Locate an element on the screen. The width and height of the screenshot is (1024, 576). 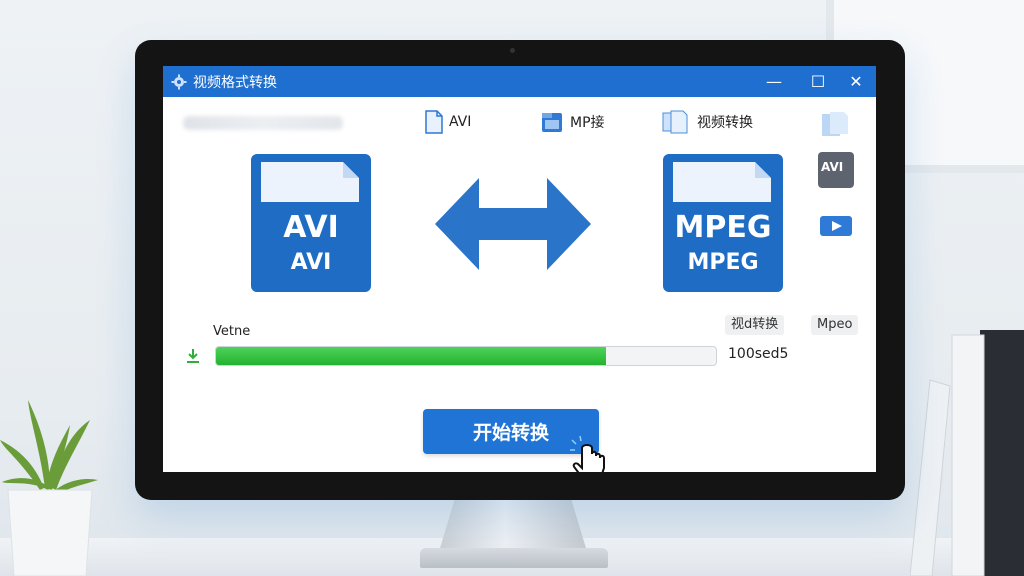
close-icon: ✕ is located at coordinates (856, 81).